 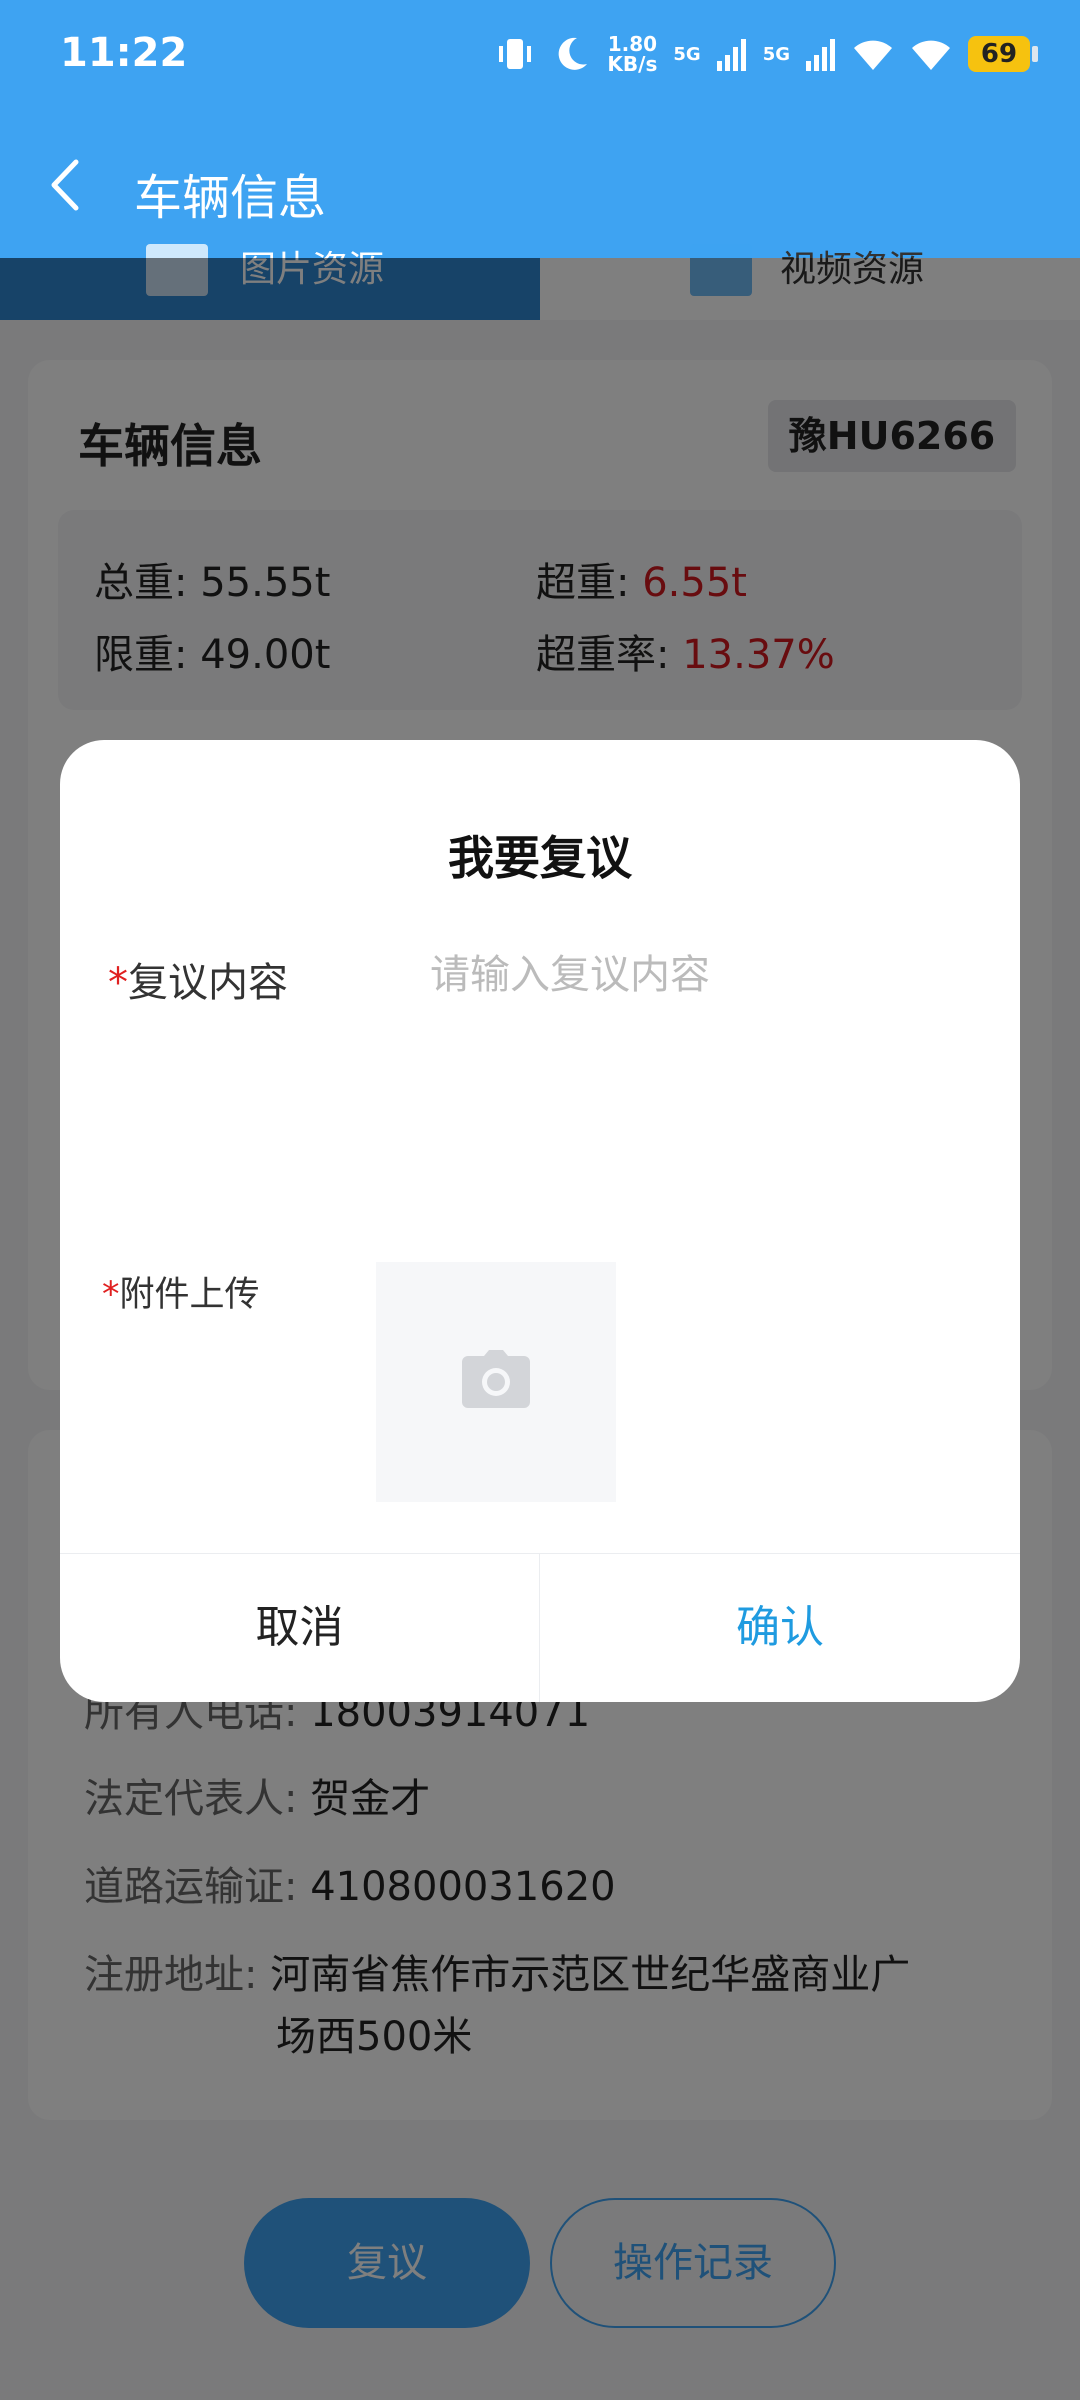 I want to click on back-button, so click(x=70, y=185).